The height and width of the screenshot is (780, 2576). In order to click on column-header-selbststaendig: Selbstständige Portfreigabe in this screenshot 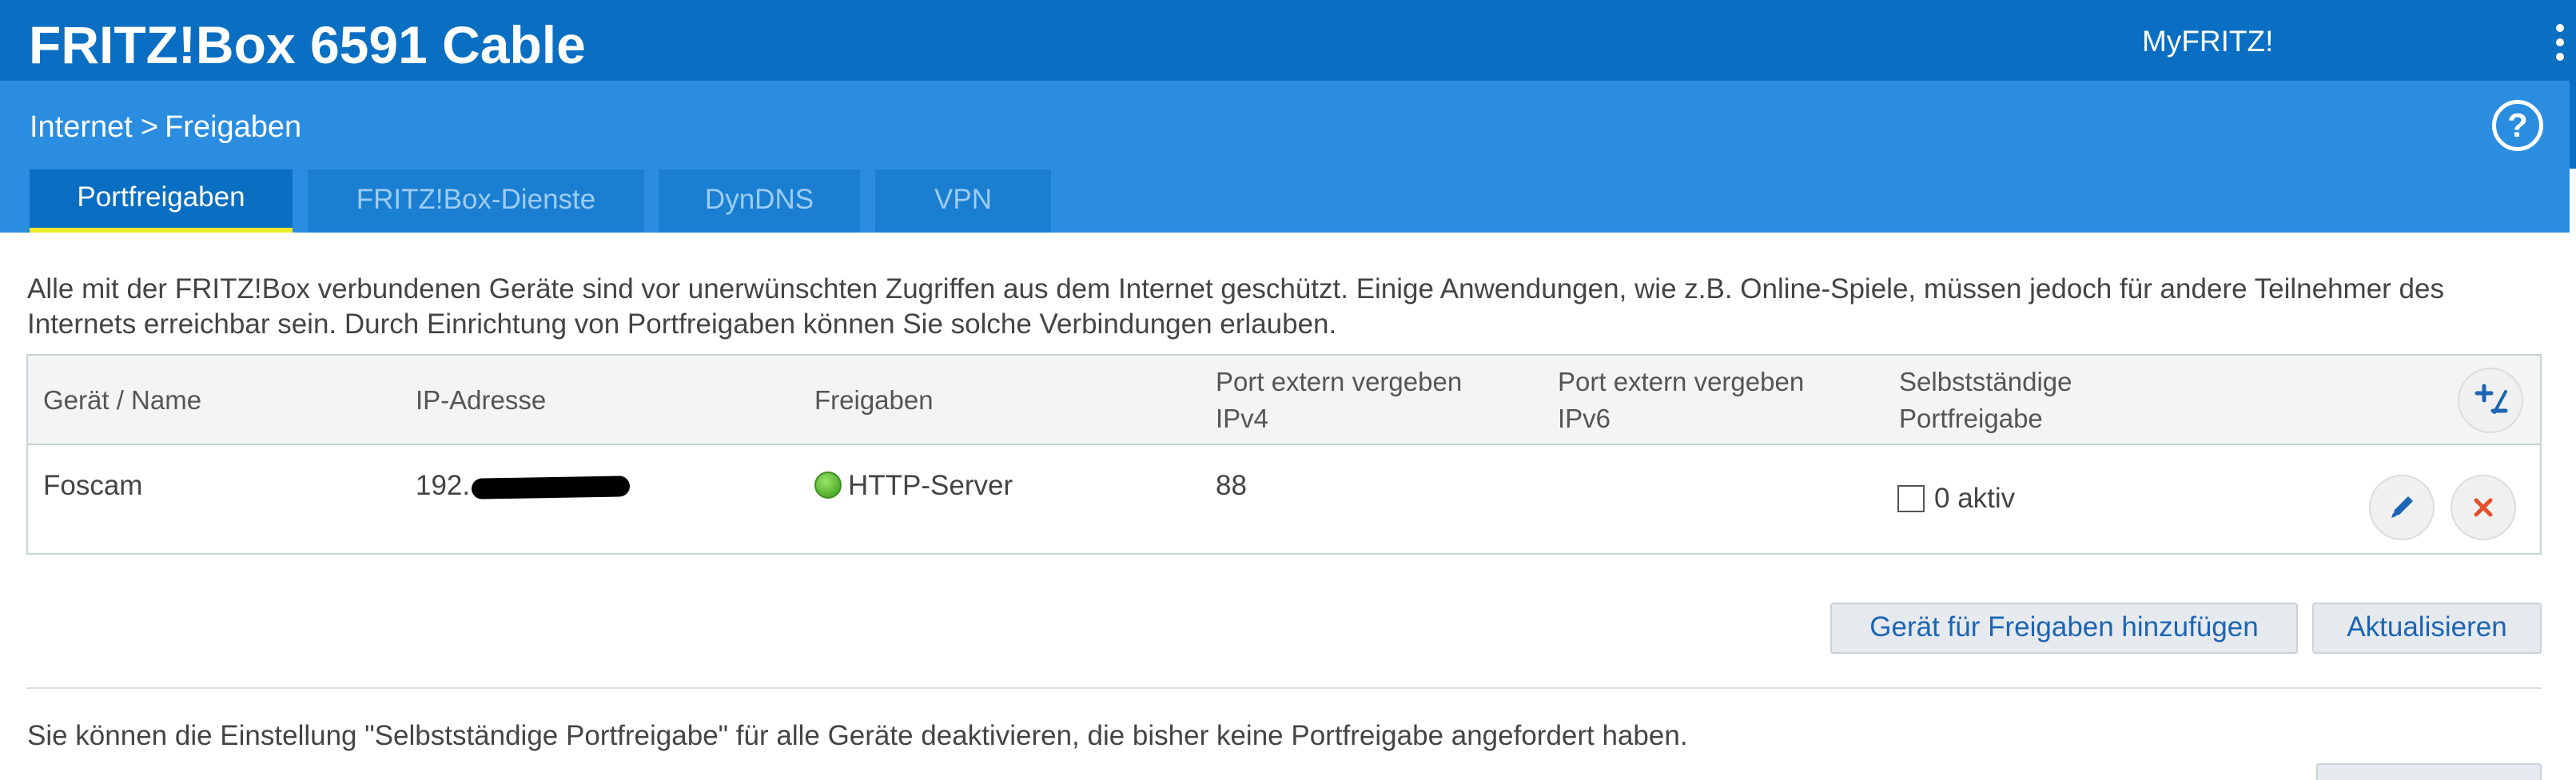, I will do `click(1985, 400)`.